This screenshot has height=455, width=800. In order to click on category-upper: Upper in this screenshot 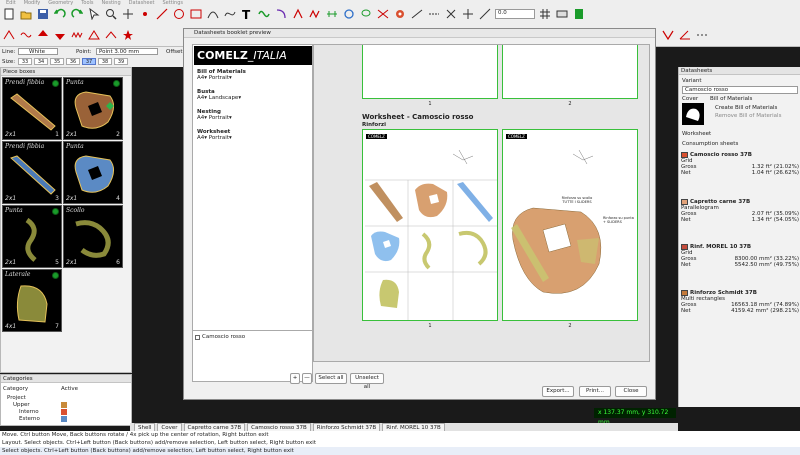, I will do `click(21, 405)`.